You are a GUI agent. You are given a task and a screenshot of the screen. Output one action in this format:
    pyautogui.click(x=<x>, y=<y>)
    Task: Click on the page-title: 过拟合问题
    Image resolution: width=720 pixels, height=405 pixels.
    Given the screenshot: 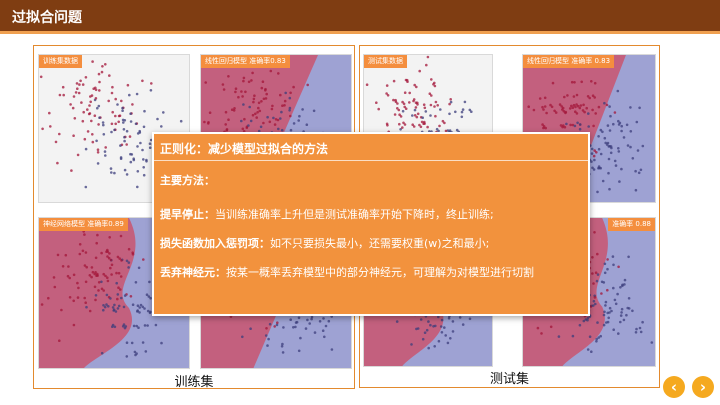 What is the action you would take?
    pyautogui.click(x=47, y=18)
    